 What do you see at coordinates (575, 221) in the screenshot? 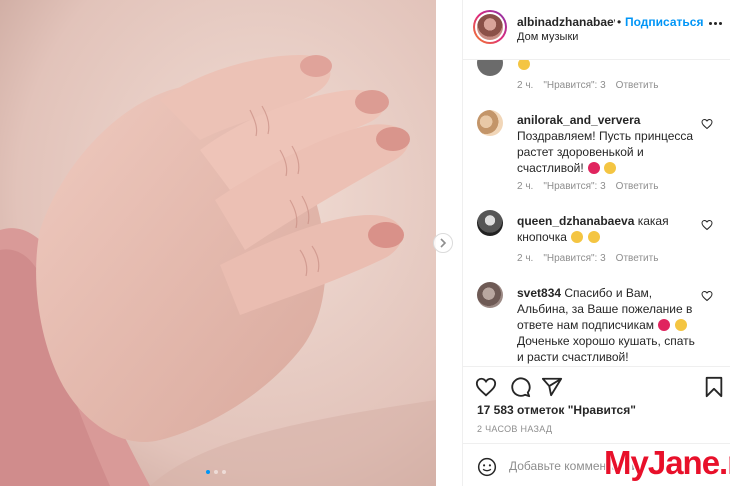
I see `comment-username: queen_dzhanabaeva` at bounding box center [575, 221].